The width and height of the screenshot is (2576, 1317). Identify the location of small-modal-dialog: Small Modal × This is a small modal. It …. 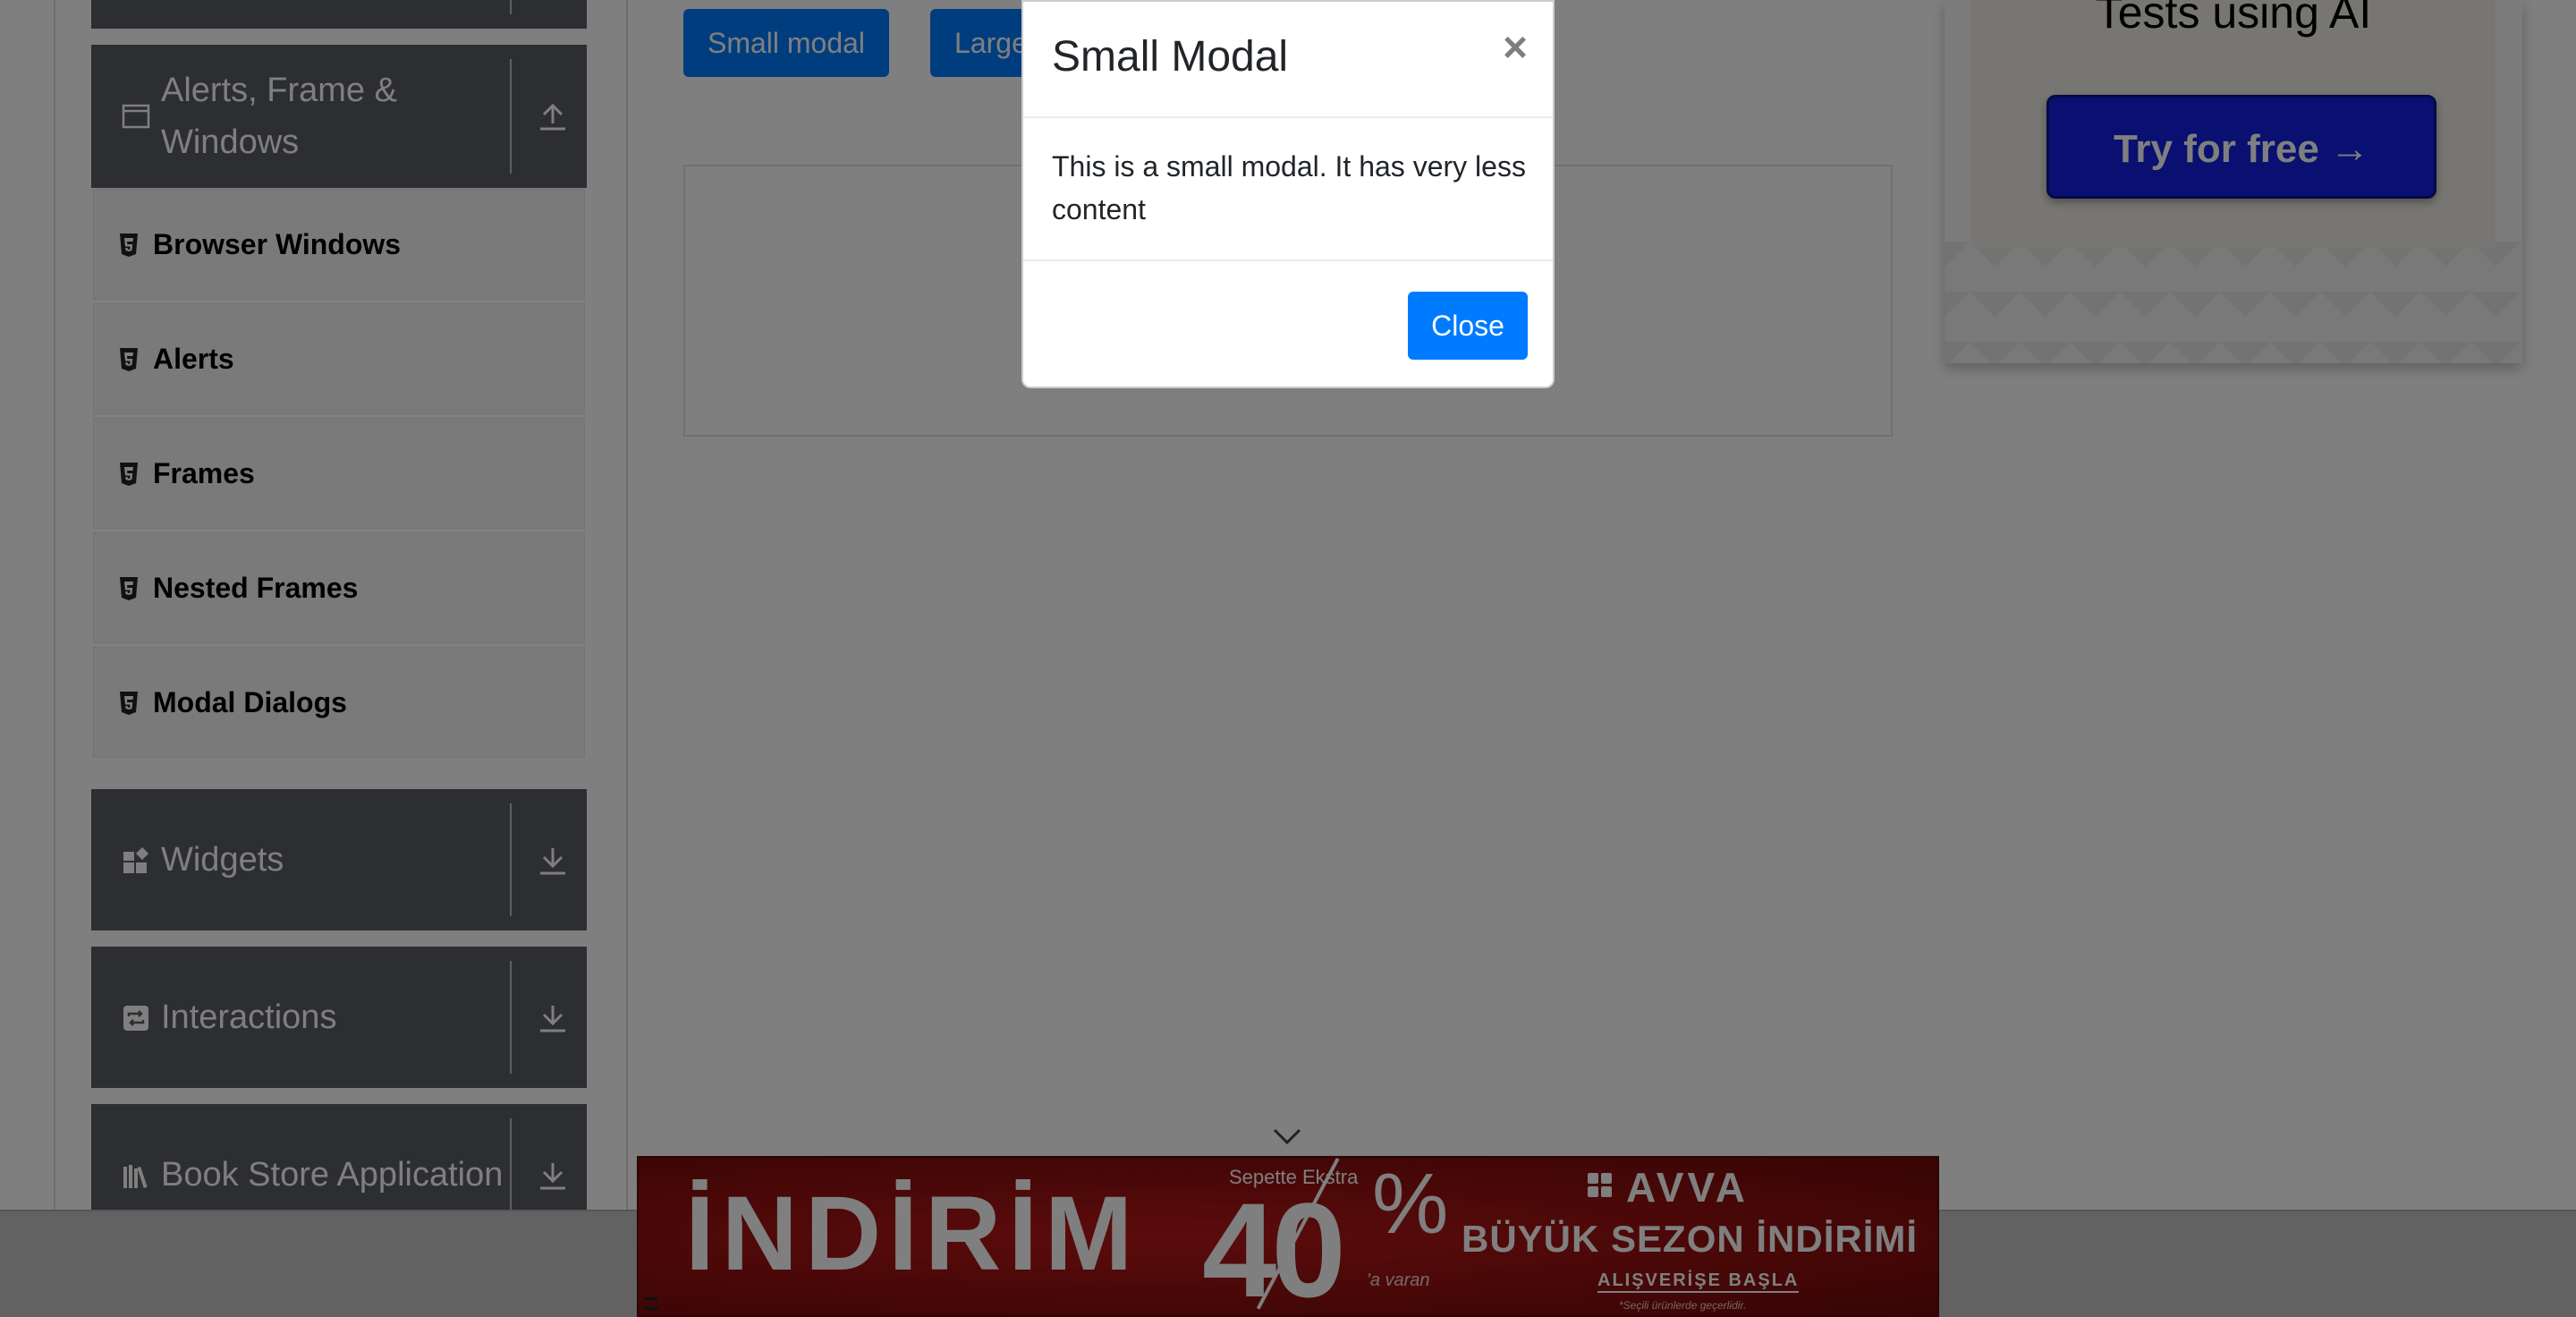
(1288, 194).